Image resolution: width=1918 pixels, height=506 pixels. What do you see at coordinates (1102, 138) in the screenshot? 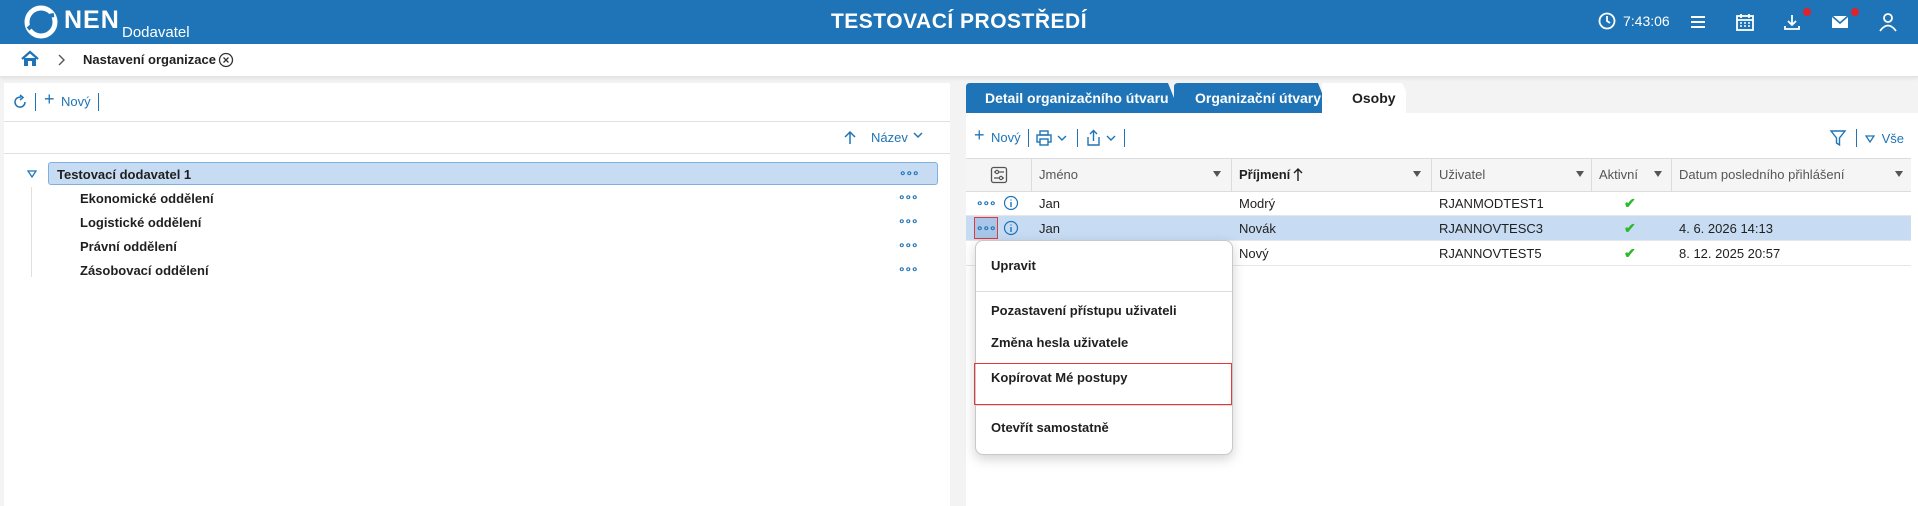
I see `export-icon` at bounding box center [1102, 138].